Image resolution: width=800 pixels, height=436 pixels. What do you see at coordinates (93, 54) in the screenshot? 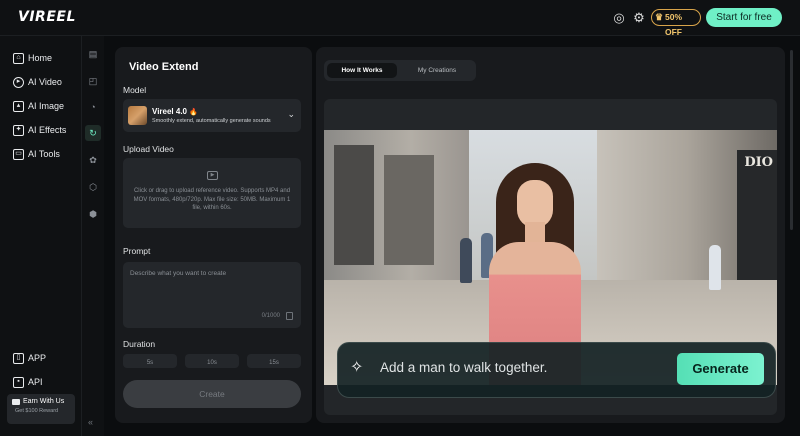
I see `text-to-video-icon: ▤` at bounding box center [93, 54].